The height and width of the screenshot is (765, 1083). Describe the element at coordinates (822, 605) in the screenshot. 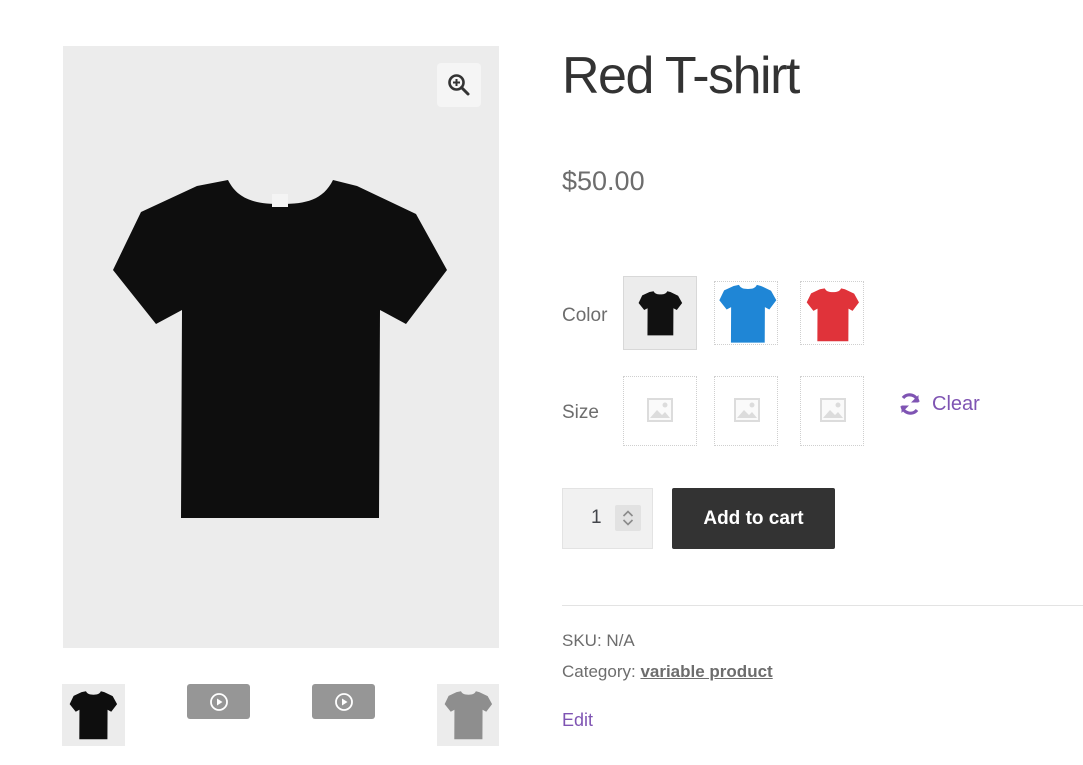

I see `divider` at that location.